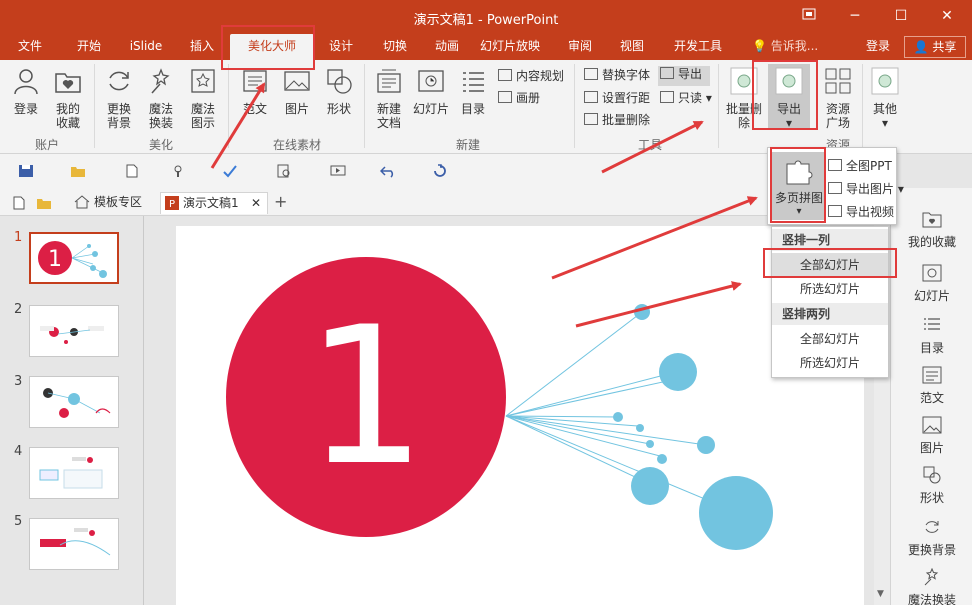 This screenshot has height=605, width=972. I want to click on tab-design: 设计, so click(341, 47).